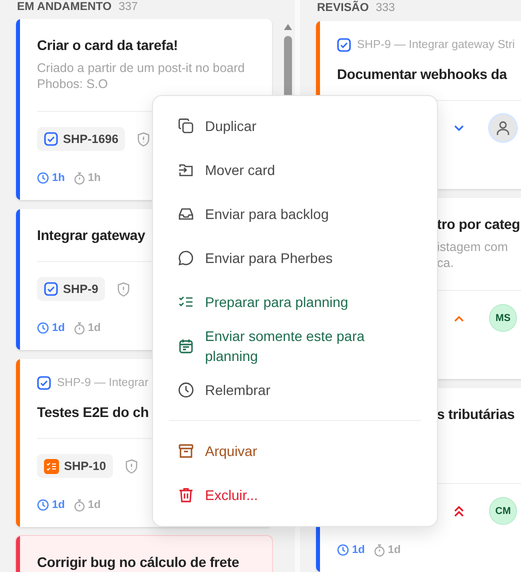 Image resolution: width=521 pixels, height=572 pixels. What do you see at coordinates (186, 346) in the screenshot?
I see `calendar-icon` at bounding box center [186, 346].